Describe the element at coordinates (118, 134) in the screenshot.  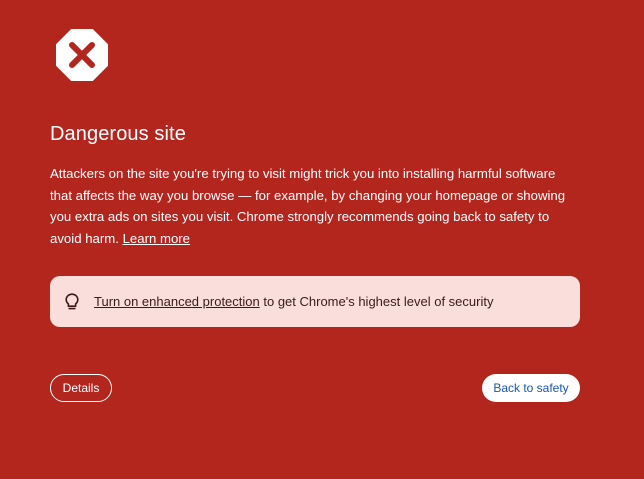
I see `page-title: Dangerous site` at that location.